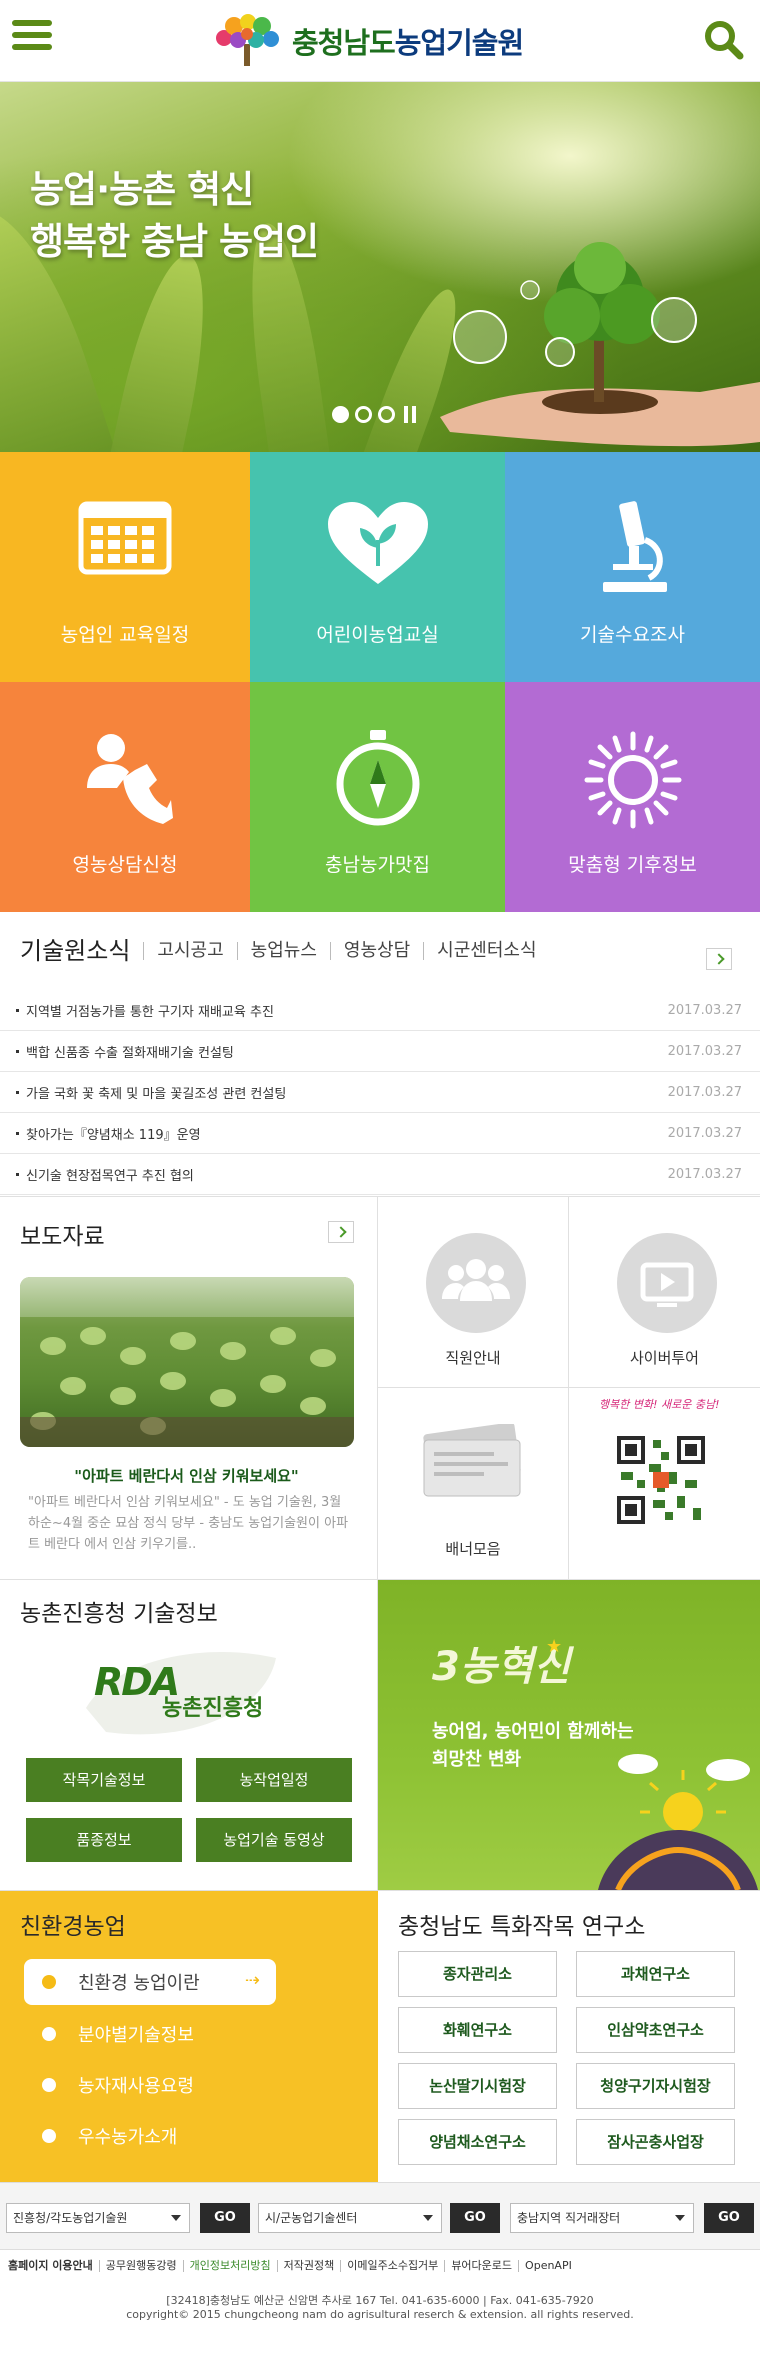  What do you see at coordinates (569, 1735) in the screenshot?
I see `campaign-banner: 3농혁신 ★ 농어업, 농어민이 함께하는 희망찬 변화` at bounding box center [569, 1735].